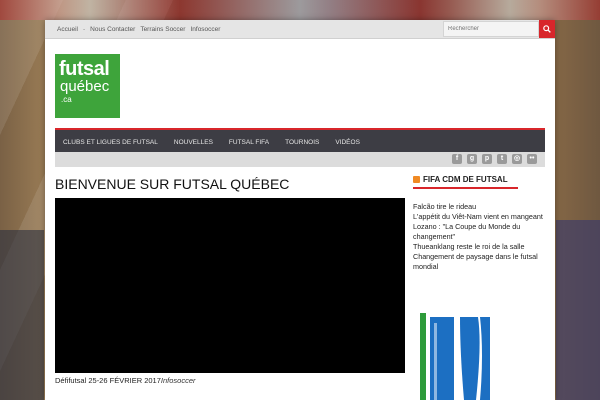  I want to click on instagram-icon: ◎, so click(517, 159).